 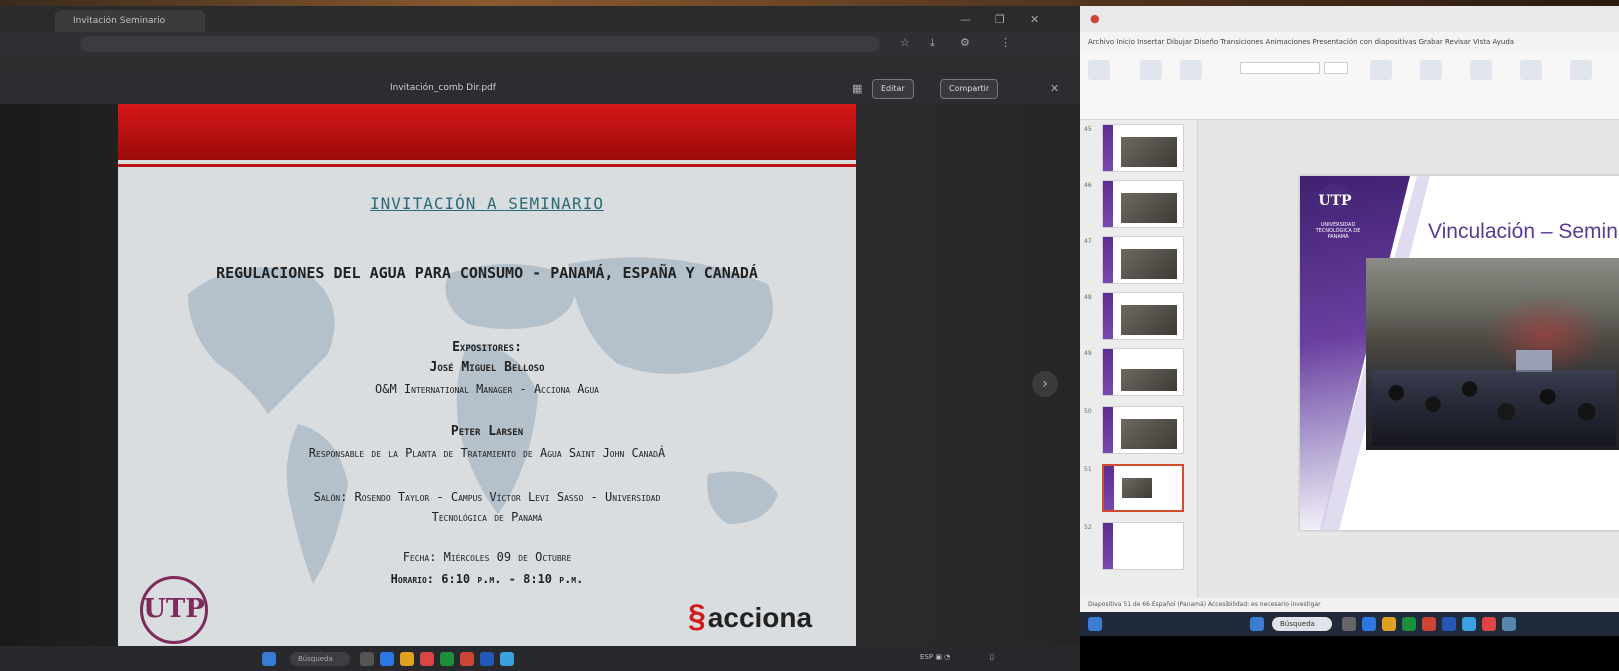 I want to click on slide-title: Vinculación – Seminario, so click(x=1523, y=232).